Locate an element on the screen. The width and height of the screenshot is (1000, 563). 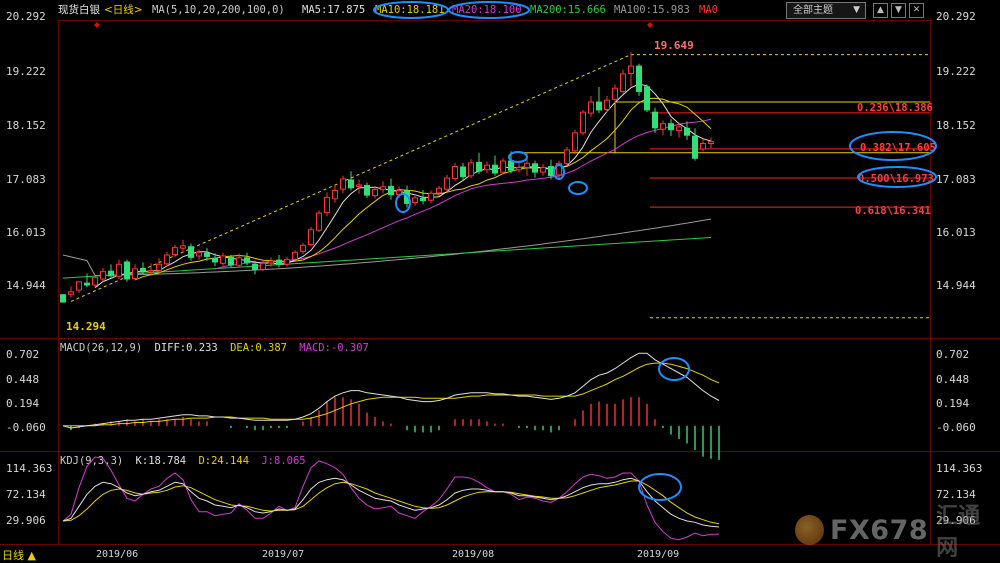
macd-ytick-left-2: 0.194 is located at coordinates (22, 403).